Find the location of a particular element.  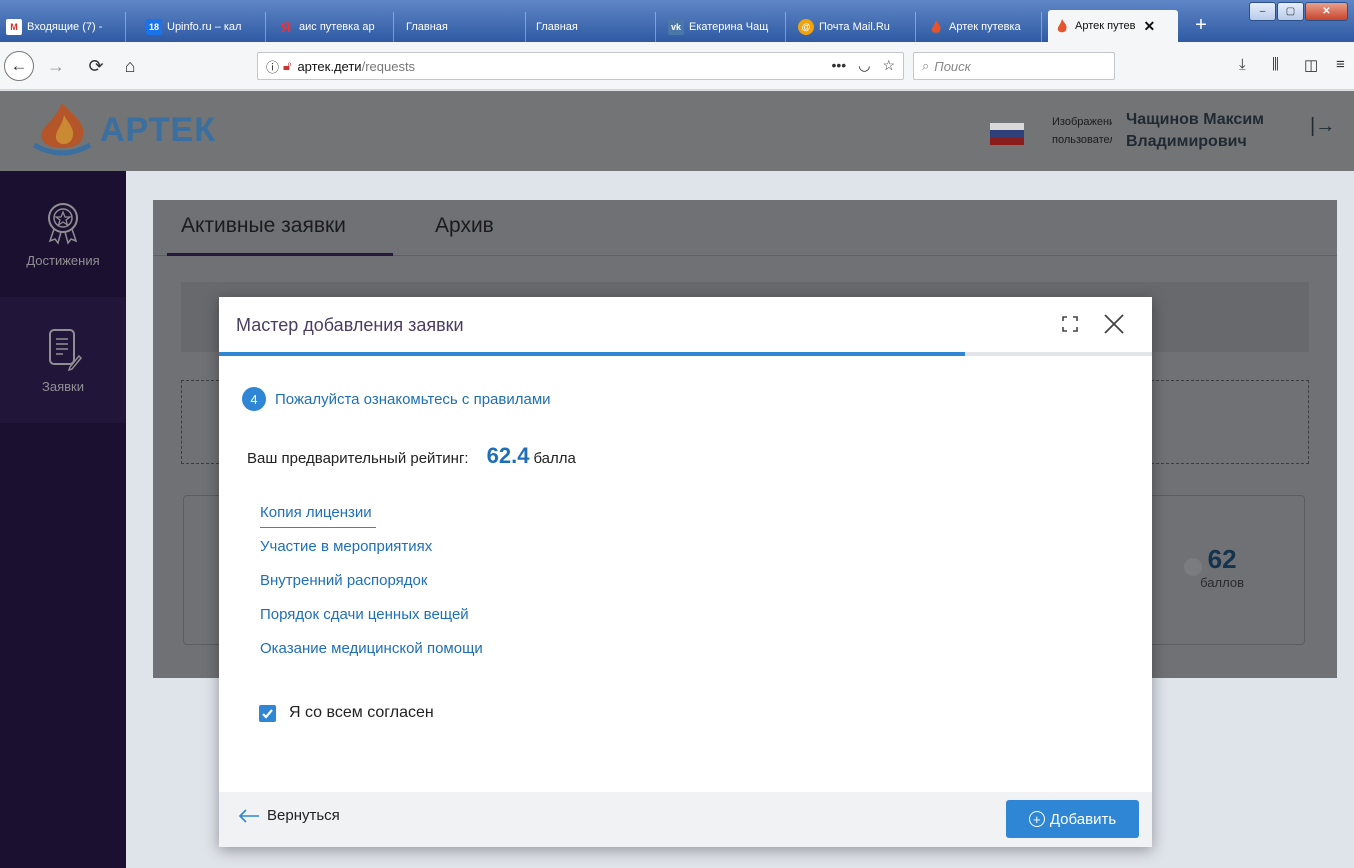

rating-label: Ваш предварительный рейтинг: is located at coordinates (358, 458).